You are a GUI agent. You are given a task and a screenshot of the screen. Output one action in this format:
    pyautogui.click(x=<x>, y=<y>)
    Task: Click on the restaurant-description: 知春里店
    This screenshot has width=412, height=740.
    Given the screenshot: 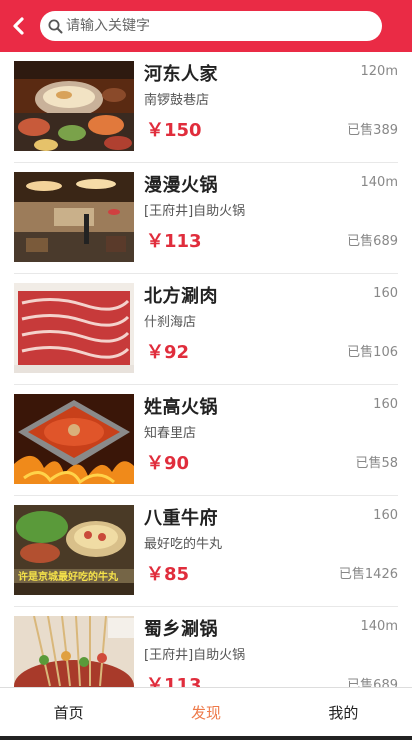 What is the action you would take?
    pyautogui.click(x=170, y=433)
    